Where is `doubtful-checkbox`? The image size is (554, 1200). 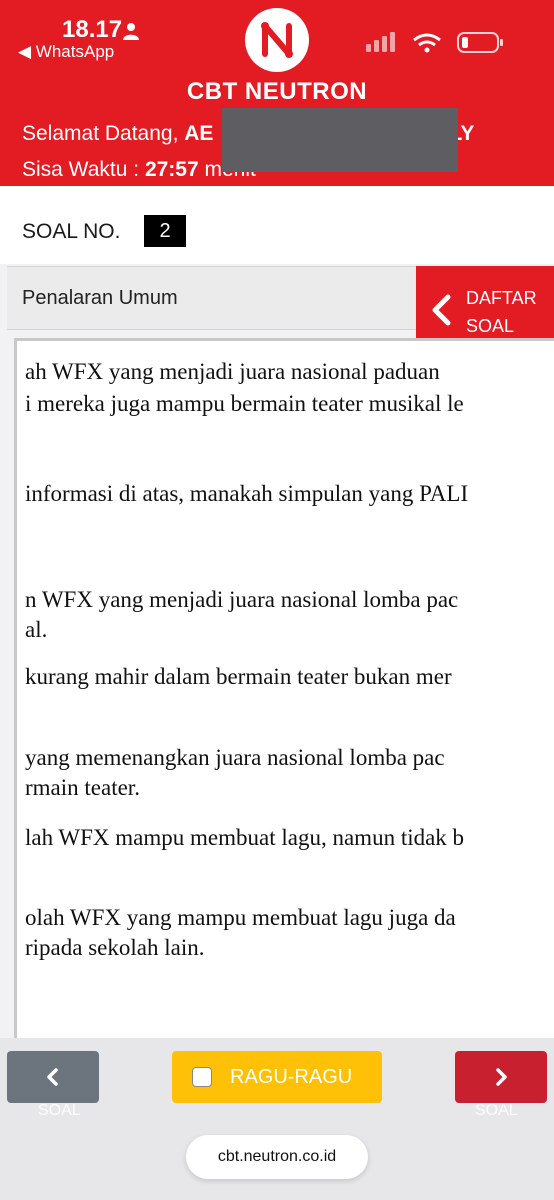
doubtful-checkbox is located at coordinates (202, 1077).